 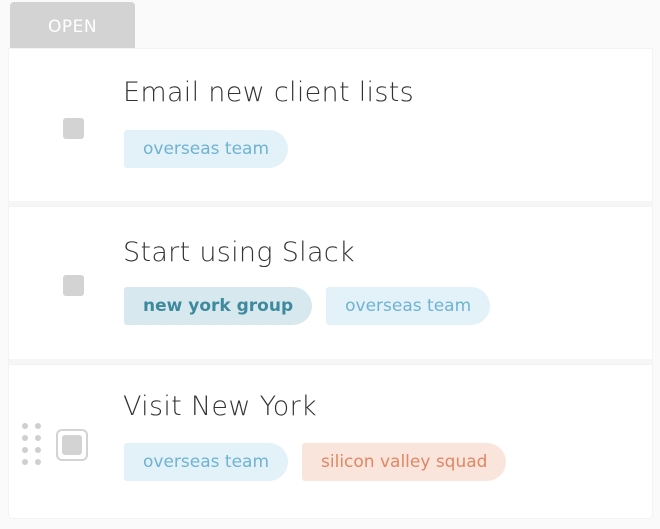 I want to click on task-title: Visit New York, so click(x=220, y=406).